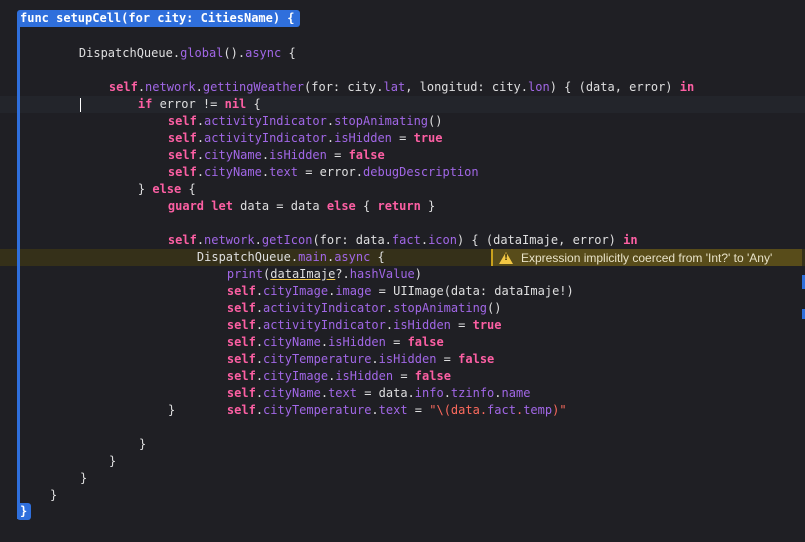 The image size is (805, 542). I want to click on code-token: self, so click(241, 410).